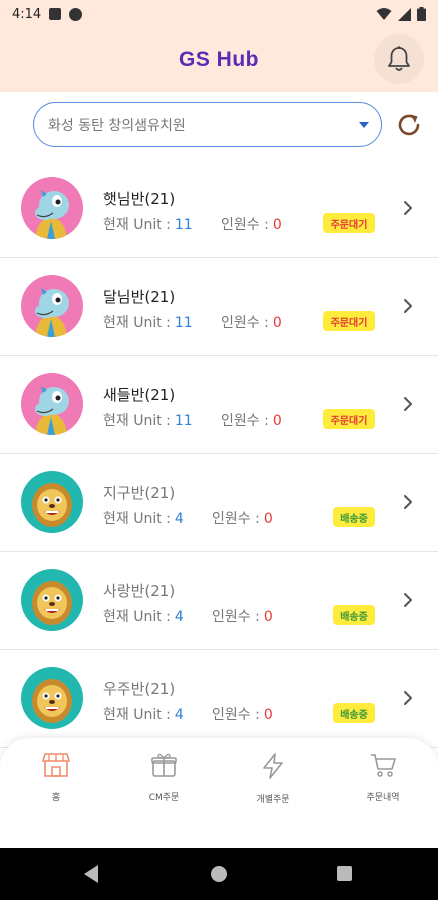 The width and height of the screenshot is (438, 900). Describe the element at coordinates (91, 874) in the screenshot. I see `back-icon` at that location.